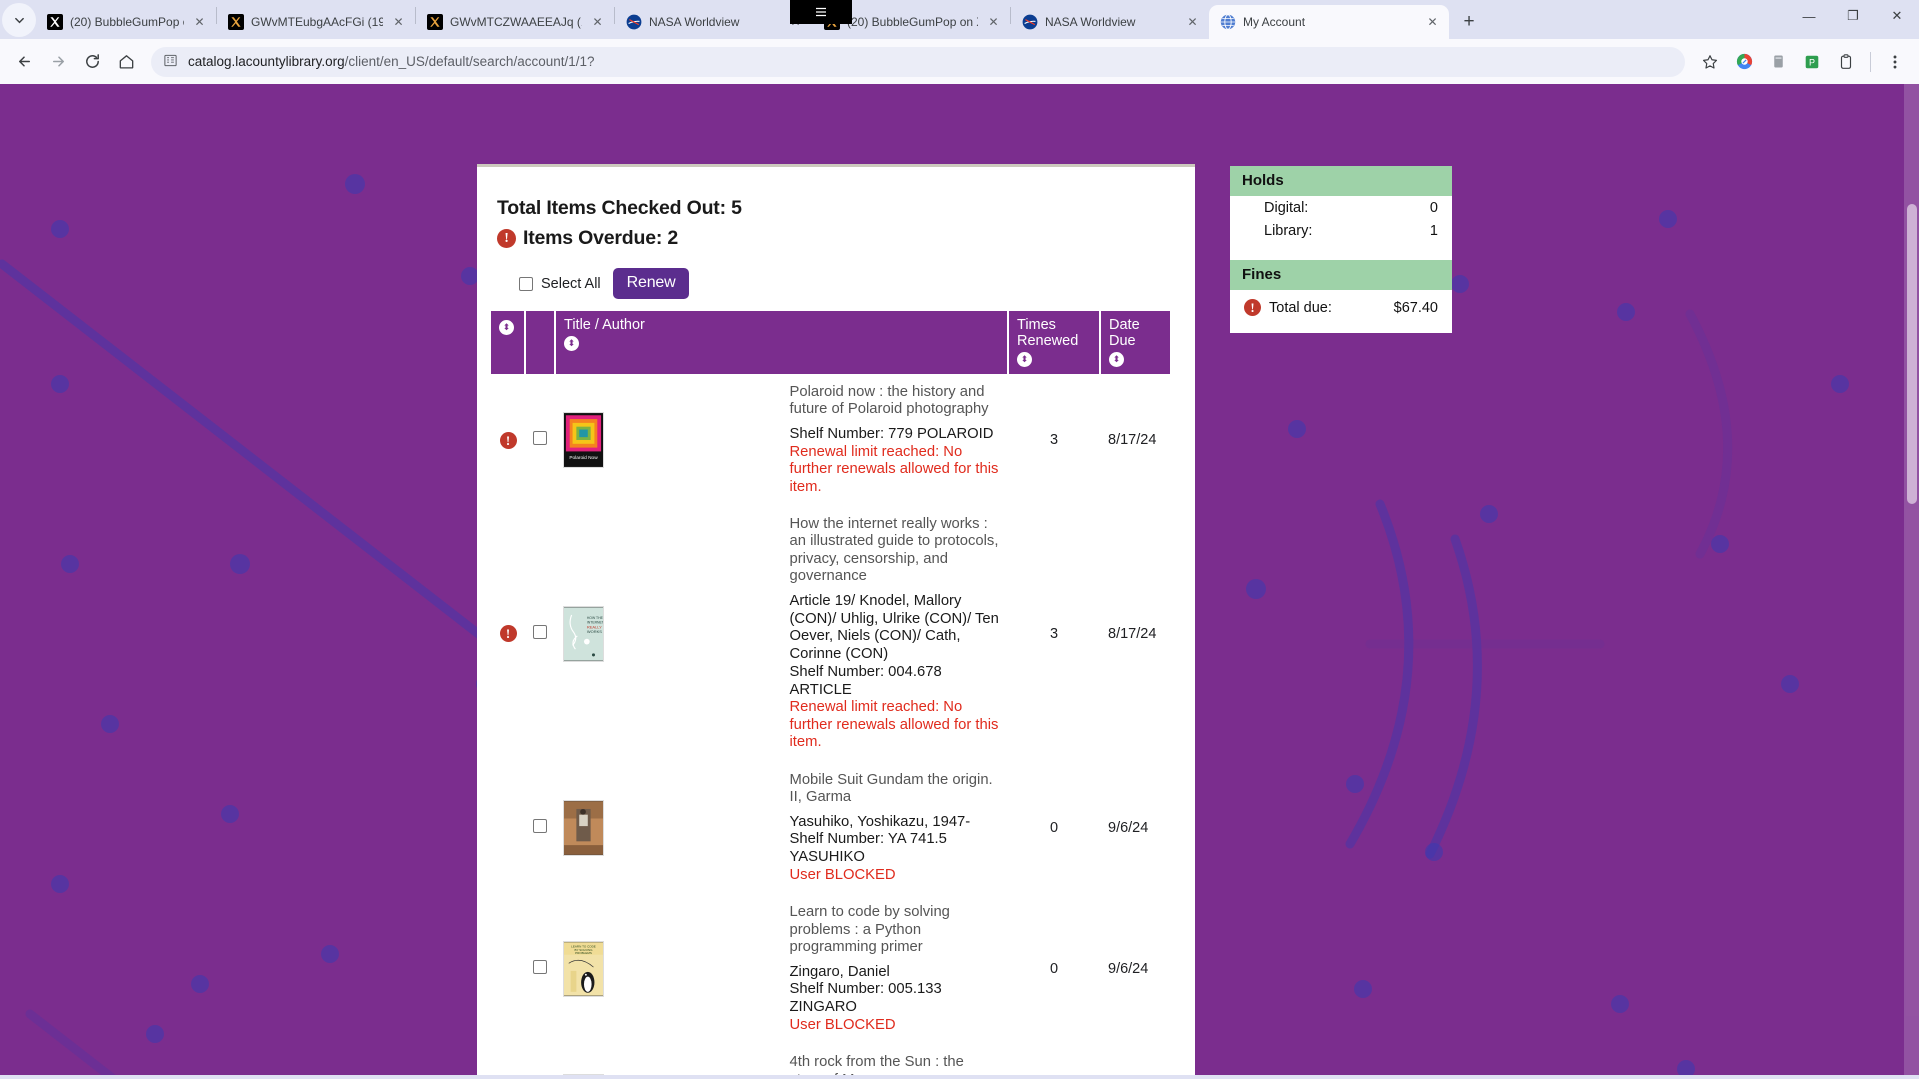 The height and width of the screenshot is (1079, 1919). Describe the element at coordinates (1274, 22) in the screenshot. I see `browser-tab-label: My Account` at that location.